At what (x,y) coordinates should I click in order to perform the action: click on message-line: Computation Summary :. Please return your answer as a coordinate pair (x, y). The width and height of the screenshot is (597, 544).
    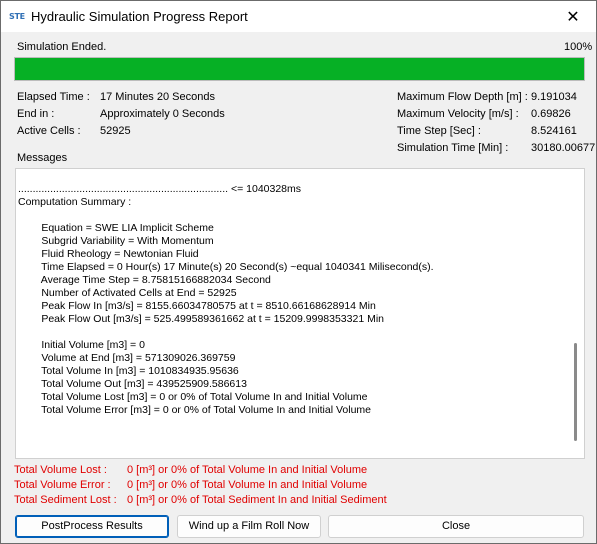
    Looking at the image, I should click on (75, 202).